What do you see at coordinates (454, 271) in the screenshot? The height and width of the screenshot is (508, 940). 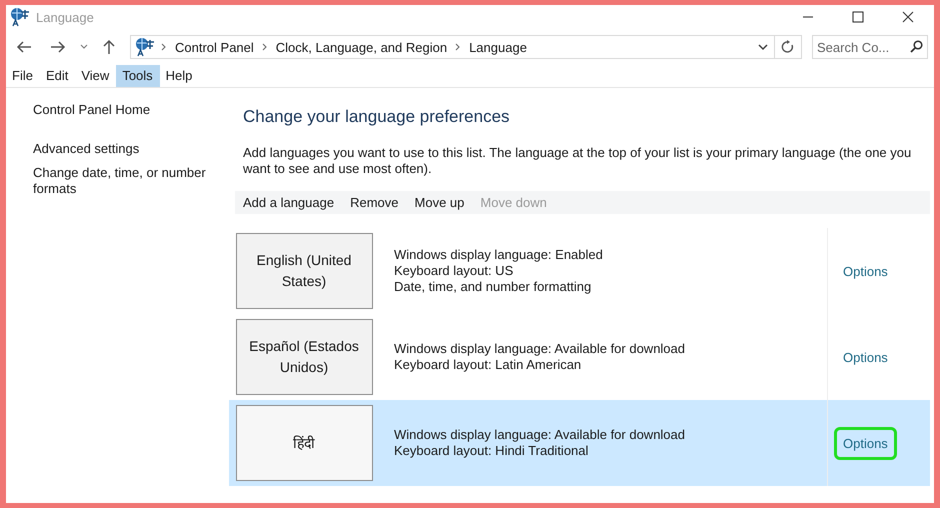 I see `detail-text: Keyboard layout: US` at bounding box center [454, 271].